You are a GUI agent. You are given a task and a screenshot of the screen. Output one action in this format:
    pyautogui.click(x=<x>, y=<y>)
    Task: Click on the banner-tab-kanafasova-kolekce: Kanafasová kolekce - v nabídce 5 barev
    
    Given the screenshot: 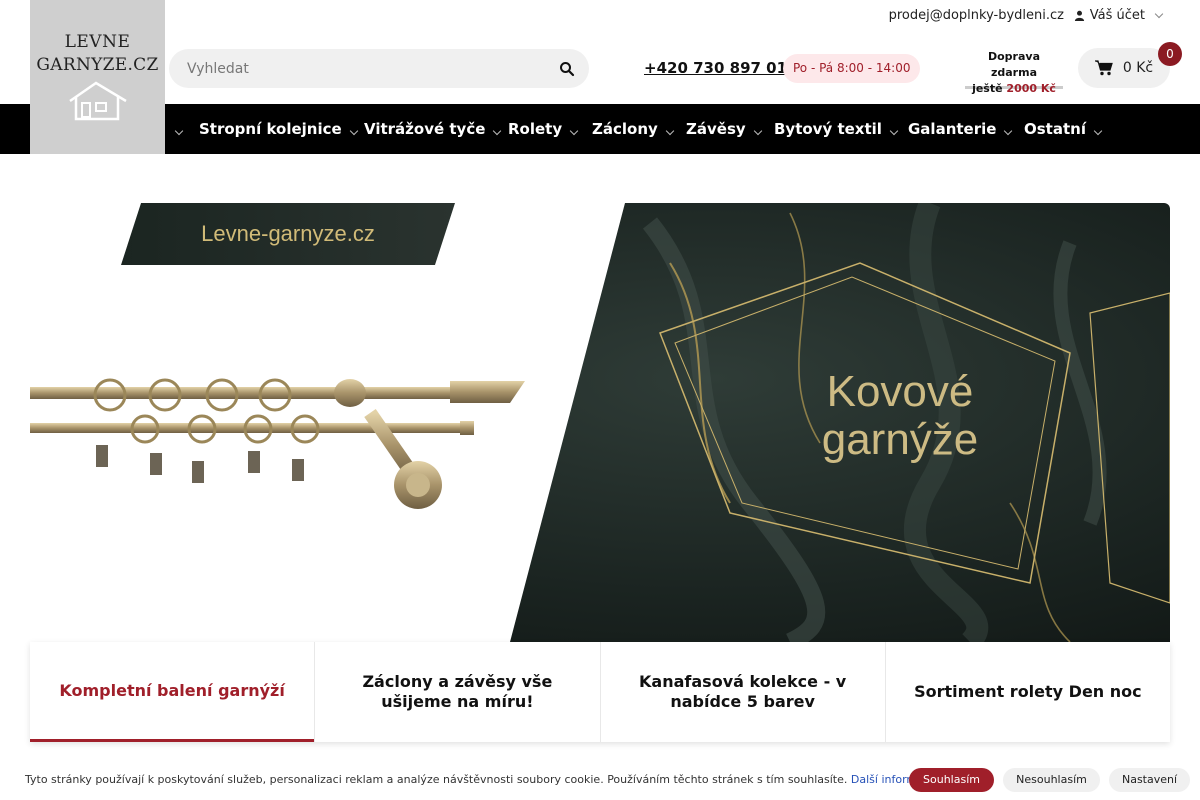 What is the action you would take?
    pyautogui.click(x=742, y=692)
    